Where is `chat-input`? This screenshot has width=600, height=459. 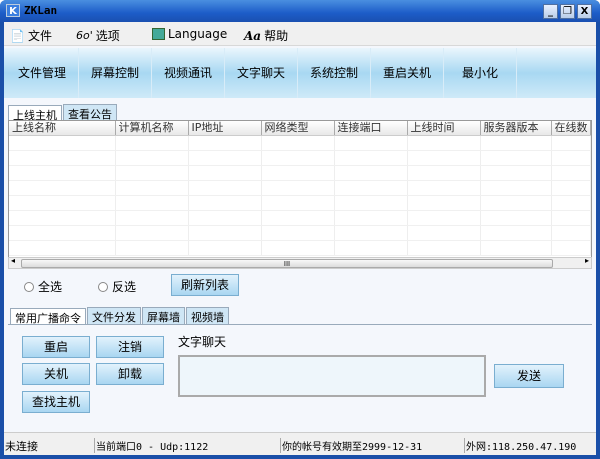
chat-input is located at coordinates (332, 376).